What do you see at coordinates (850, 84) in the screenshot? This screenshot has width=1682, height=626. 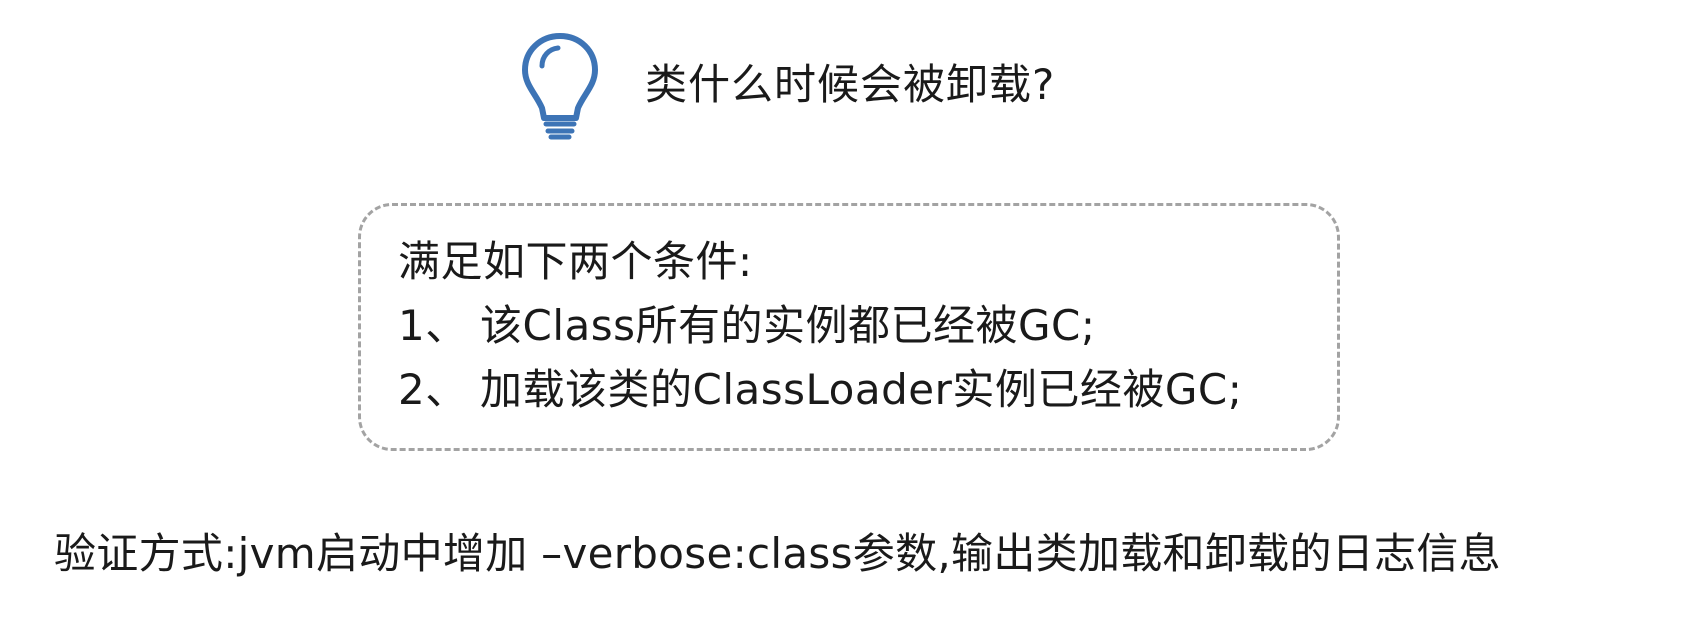 I see `page-title: 类什么时候会被卸载?` at bounding box center [850, 84].